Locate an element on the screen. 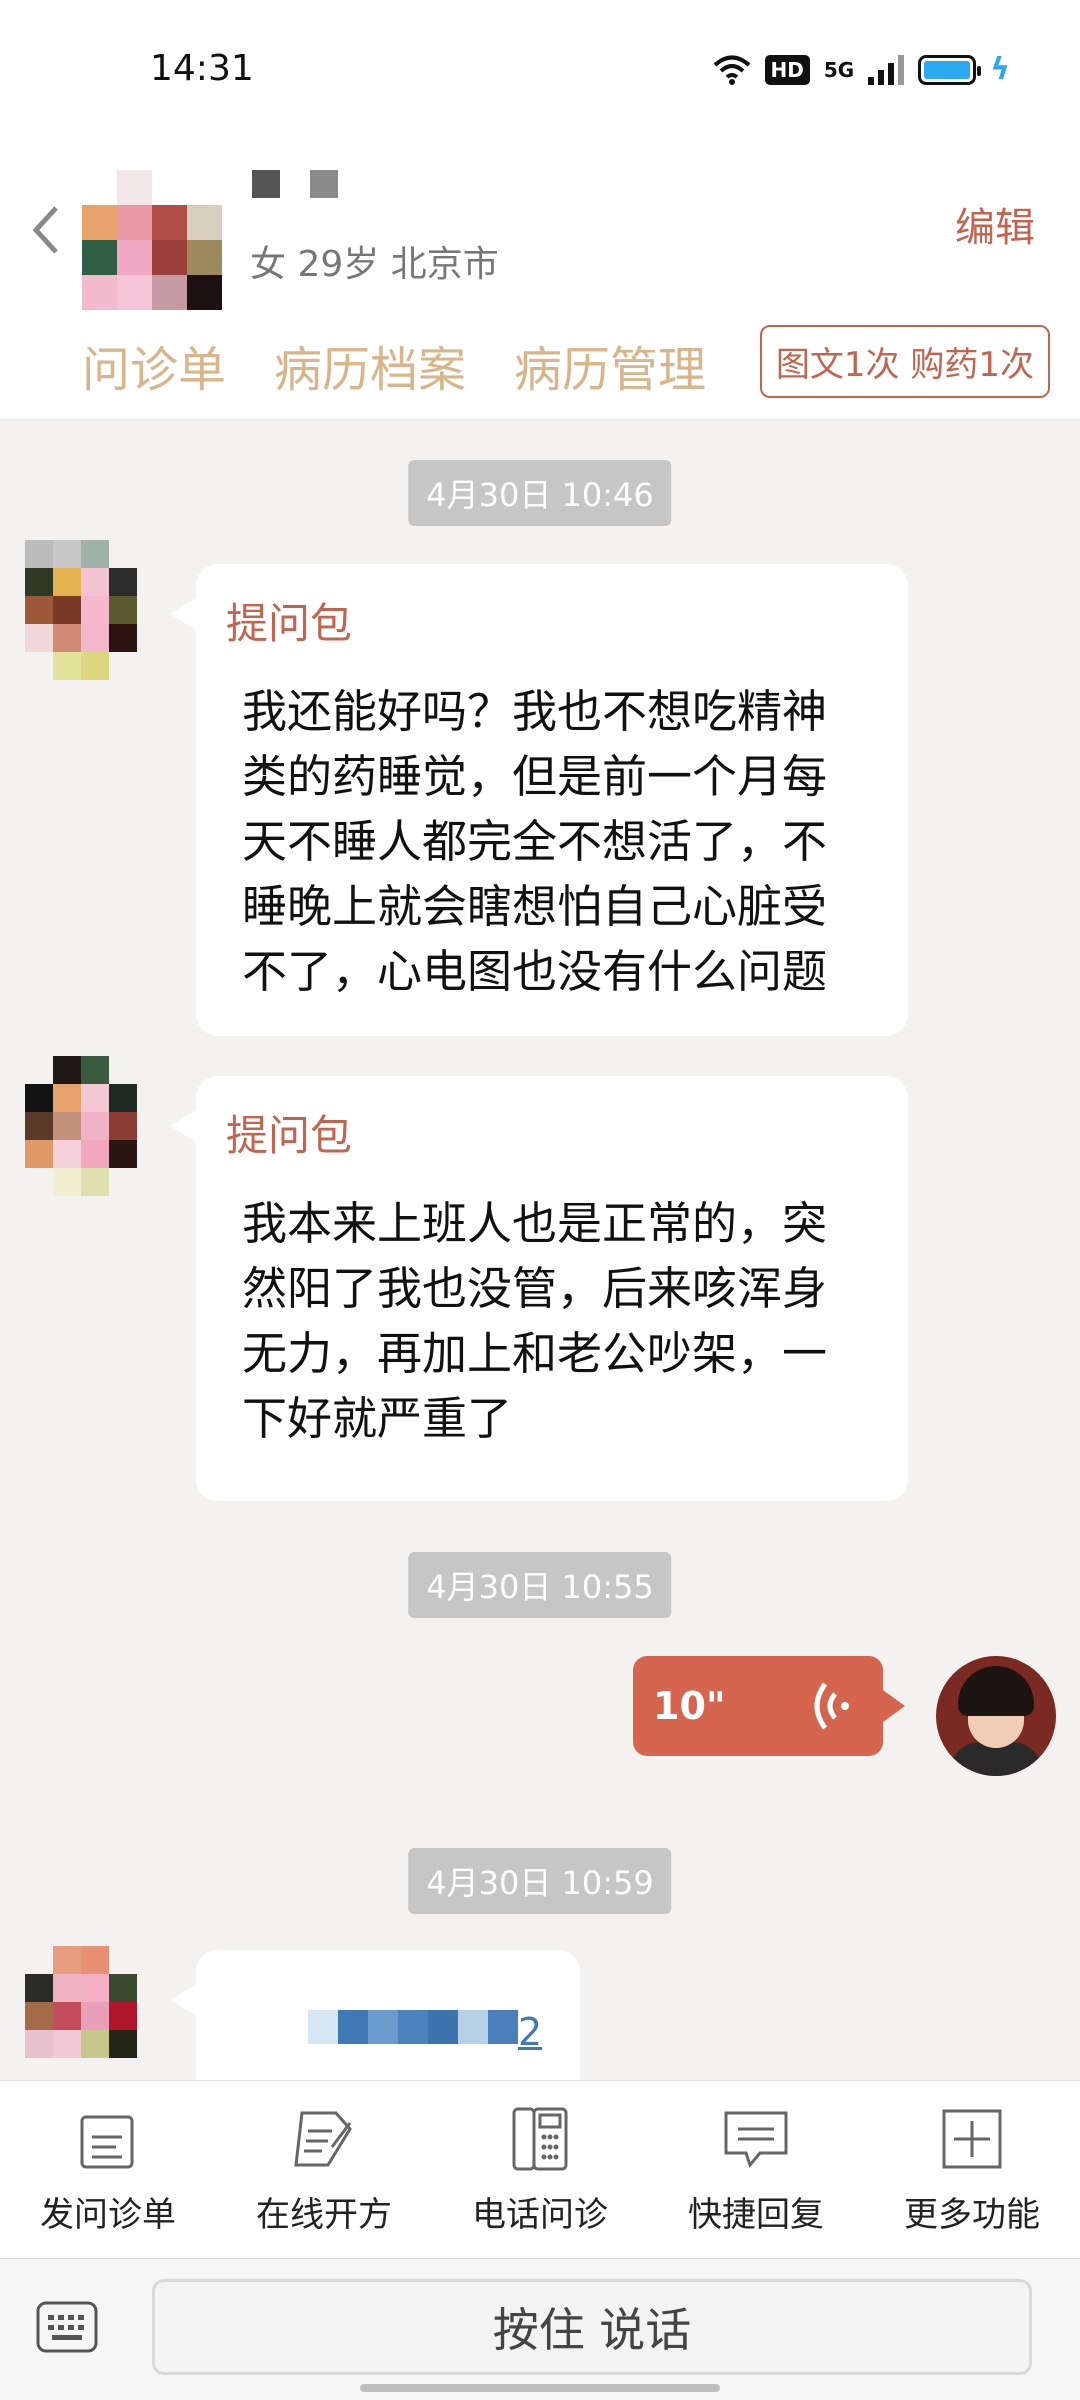  tab-record-management: 病历管理 is located at coordinates (610, 365).